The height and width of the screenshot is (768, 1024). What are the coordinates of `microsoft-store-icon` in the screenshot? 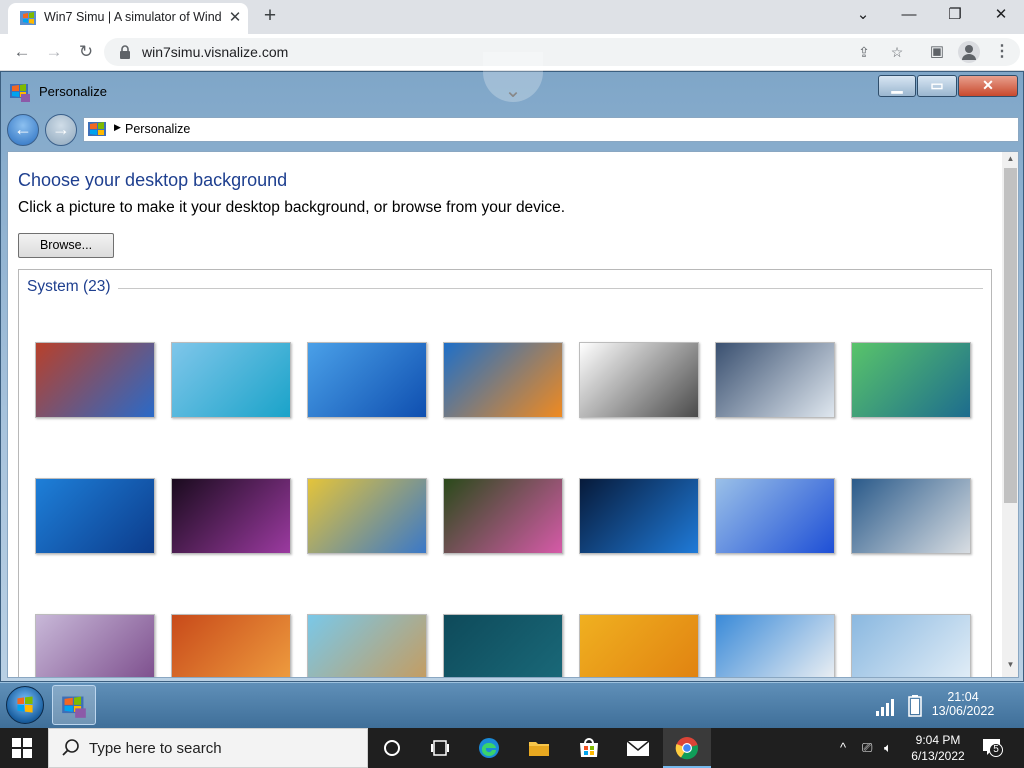 It's located at (589, 748).